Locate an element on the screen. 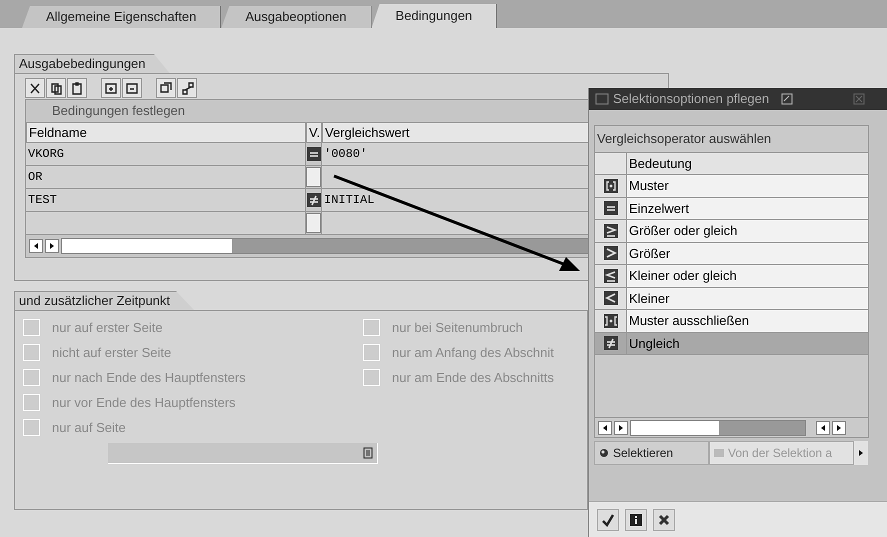 Image resolution: width=887 pixels, height=537 pixels. list-item: Kleiner oder gleich is located at coordinates (747, 276).